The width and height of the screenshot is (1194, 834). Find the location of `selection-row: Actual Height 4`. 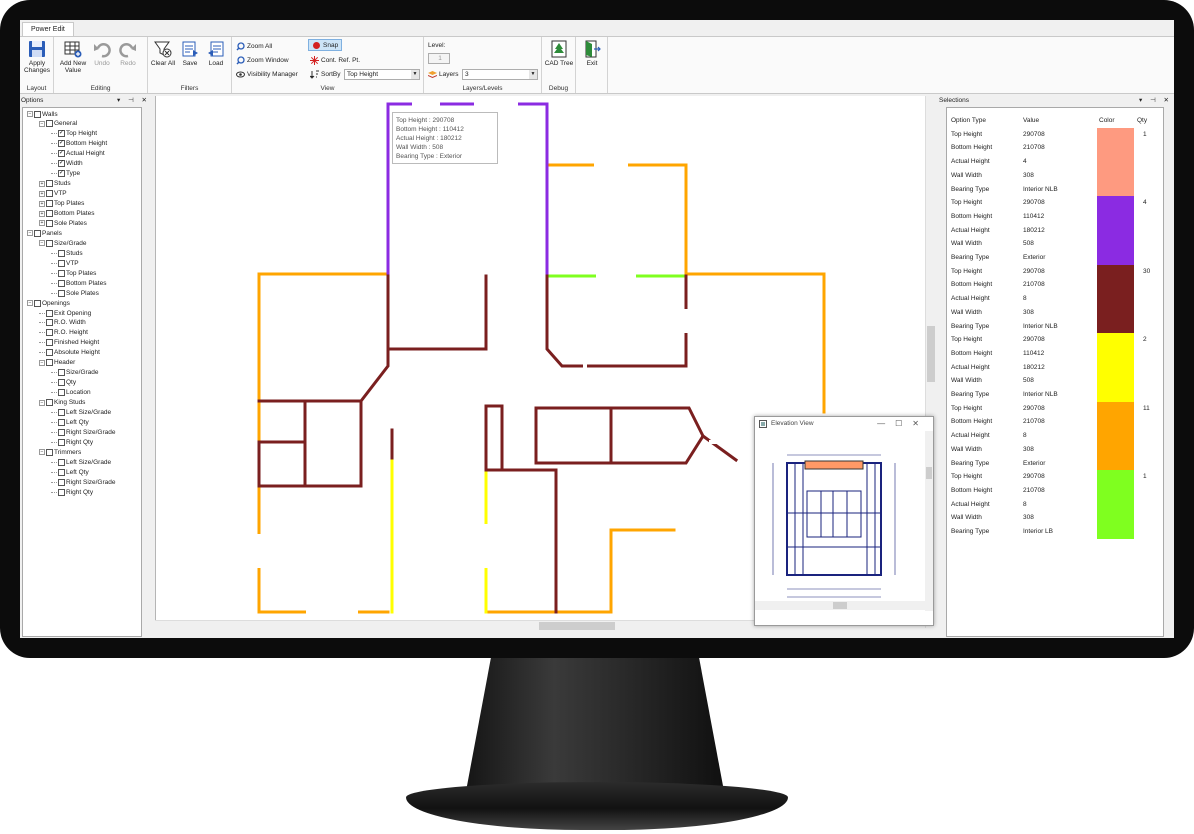

selection-row: Actual Height 4 is located at coordinates (1055, 162).